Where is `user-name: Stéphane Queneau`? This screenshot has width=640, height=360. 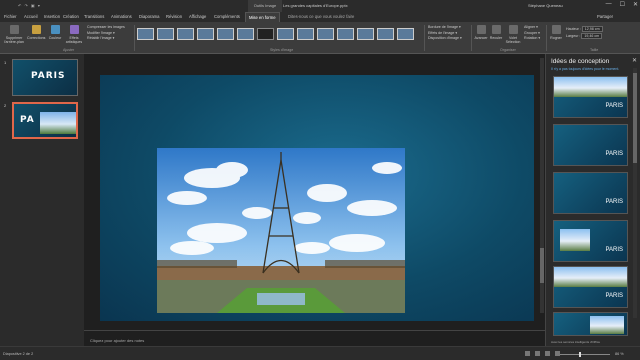 user-name: Stéphane Queneau is located at coordinates (545, 5).